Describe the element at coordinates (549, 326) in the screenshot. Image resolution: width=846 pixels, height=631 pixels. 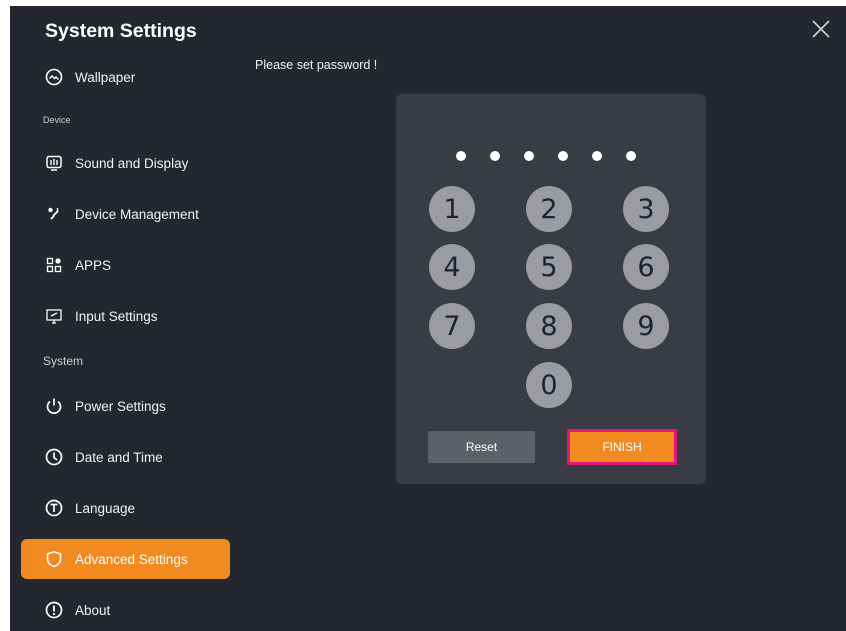
I see `keypad-key-8: 8` at that location.